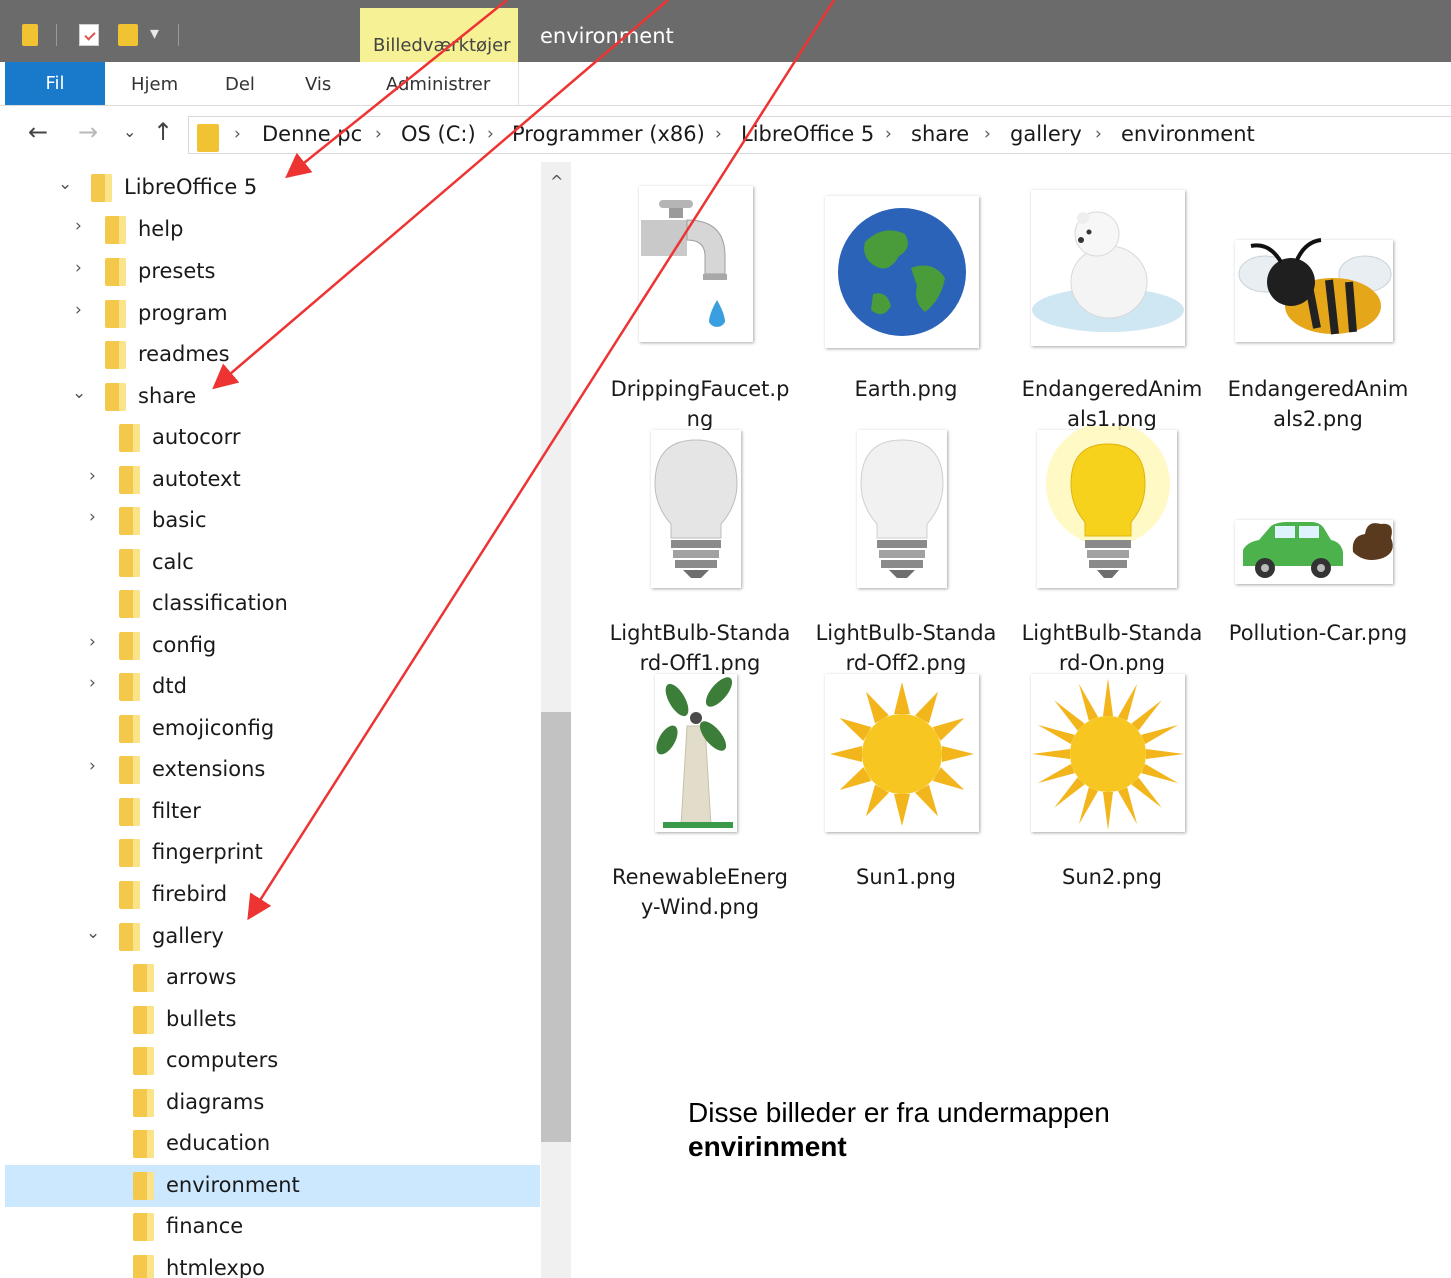 Image resolution: width=1451 pixels, height=1278 pixels. I want to click on bee-icon, so click(1318, 268).